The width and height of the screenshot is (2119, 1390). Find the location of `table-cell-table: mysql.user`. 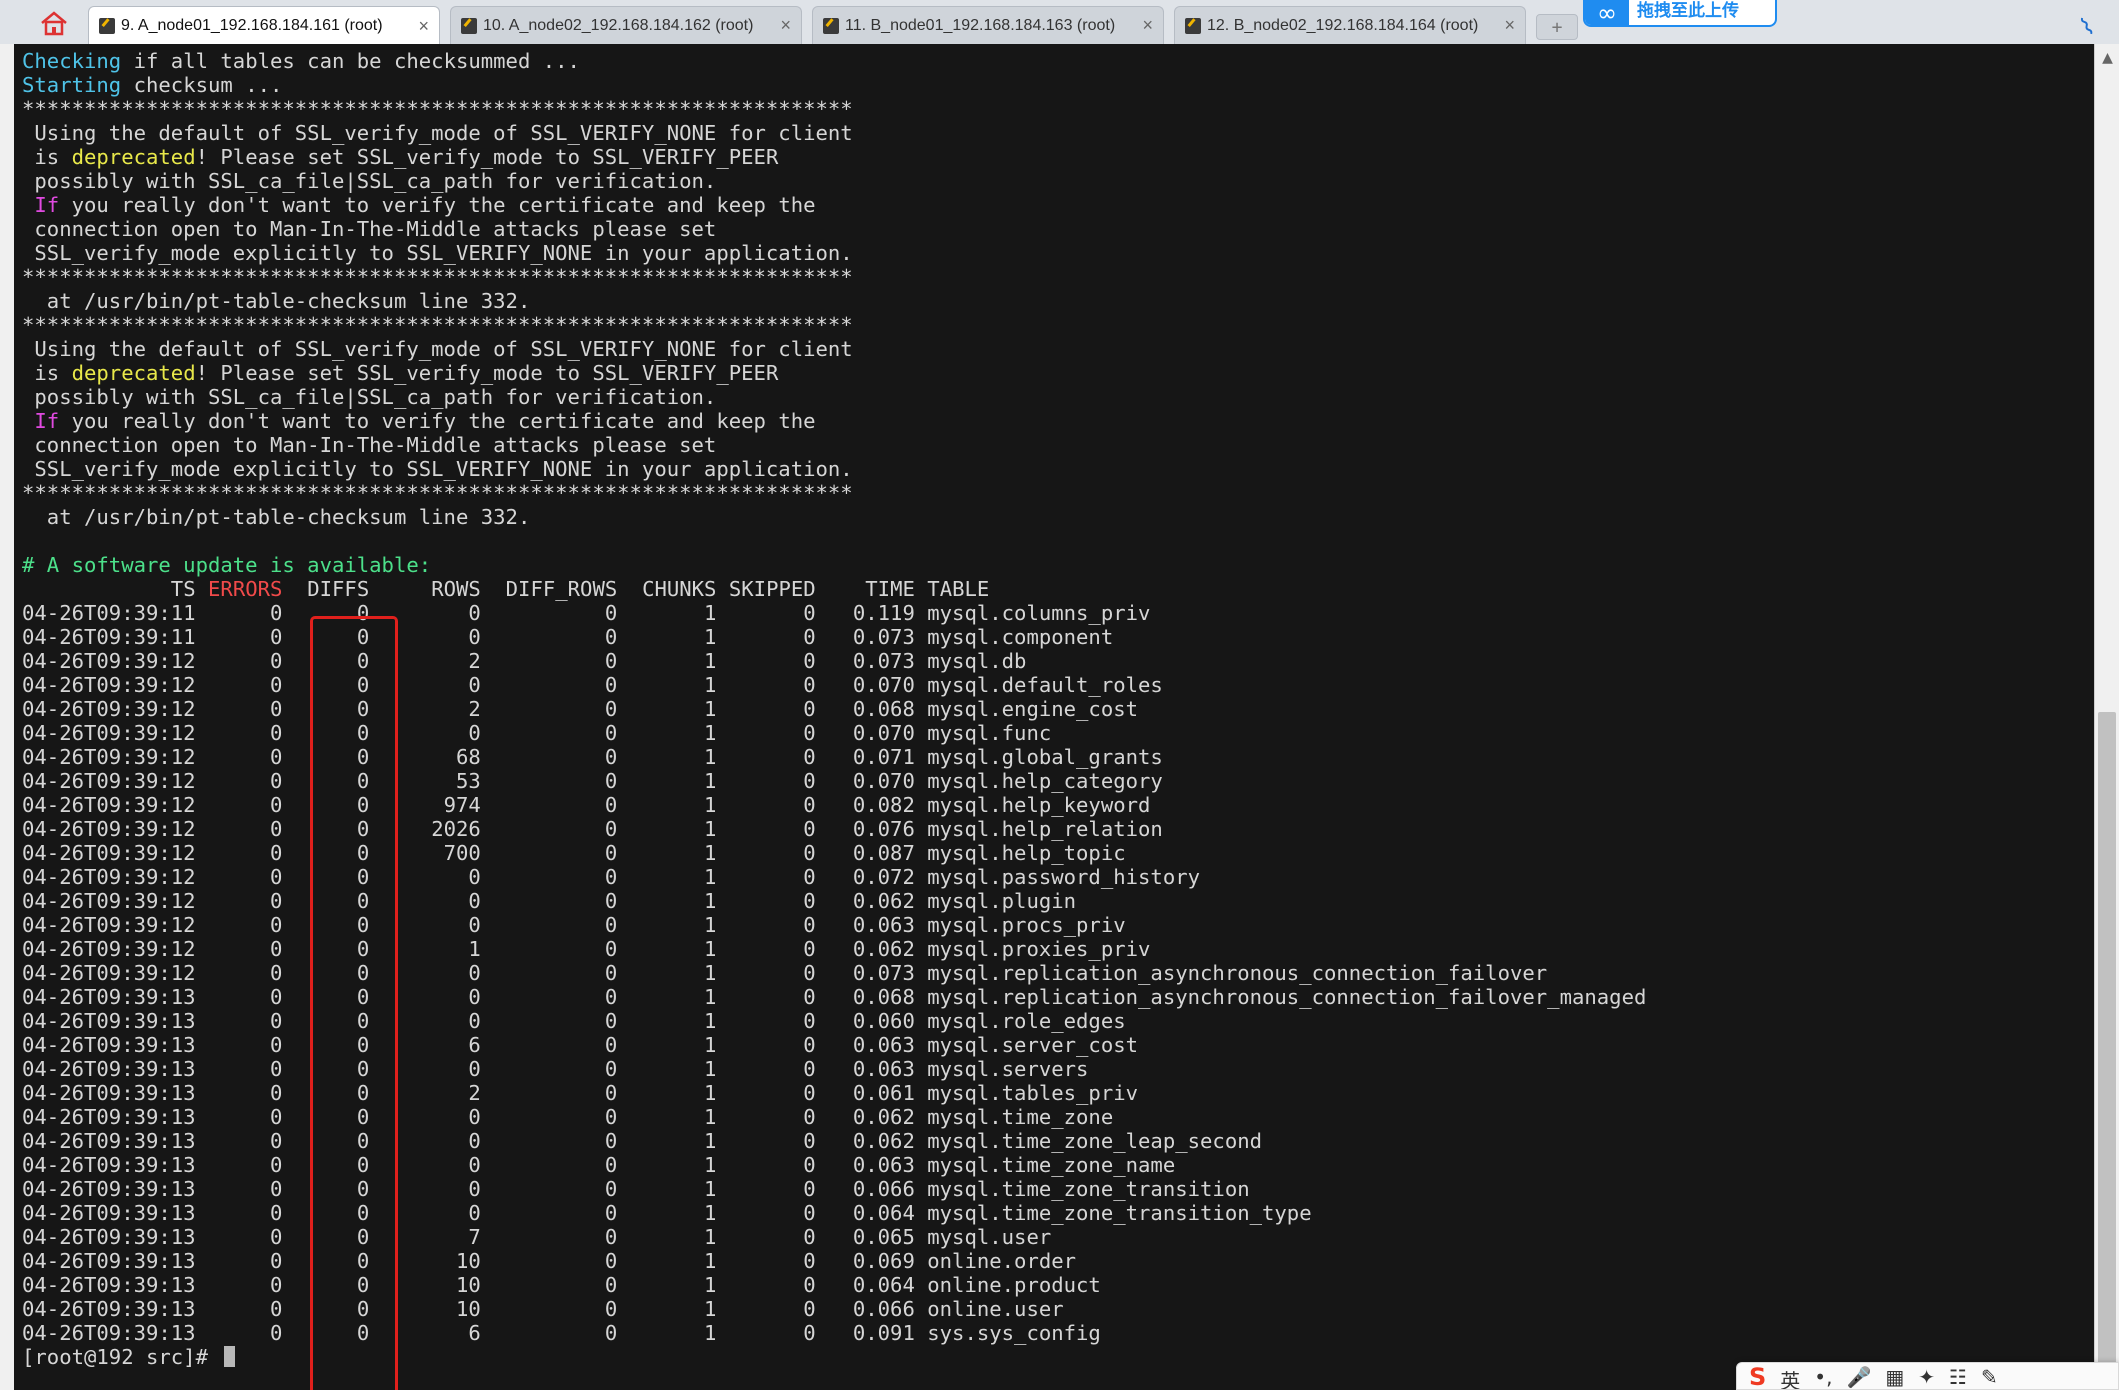

table-cell-table: mysql.user is located at coordinates (989, 1237).